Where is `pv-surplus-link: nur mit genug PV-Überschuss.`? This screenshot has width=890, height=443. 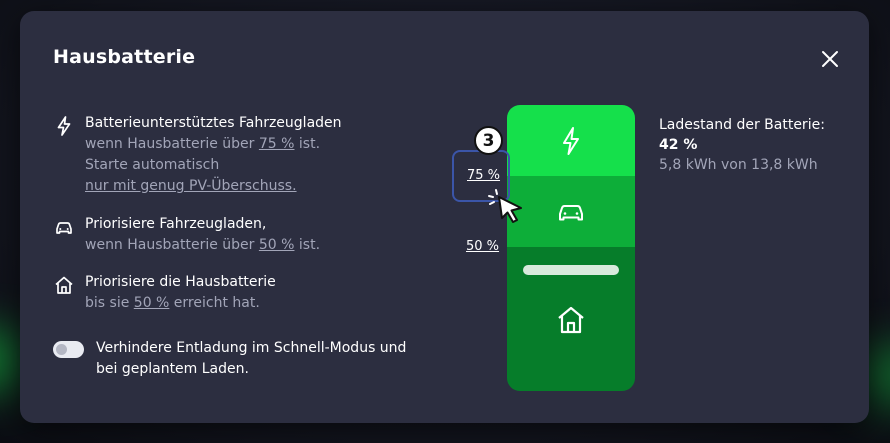 pv-surplus-link: nur mit genug PV-Überschuss. is located at coordinates (213, 186).